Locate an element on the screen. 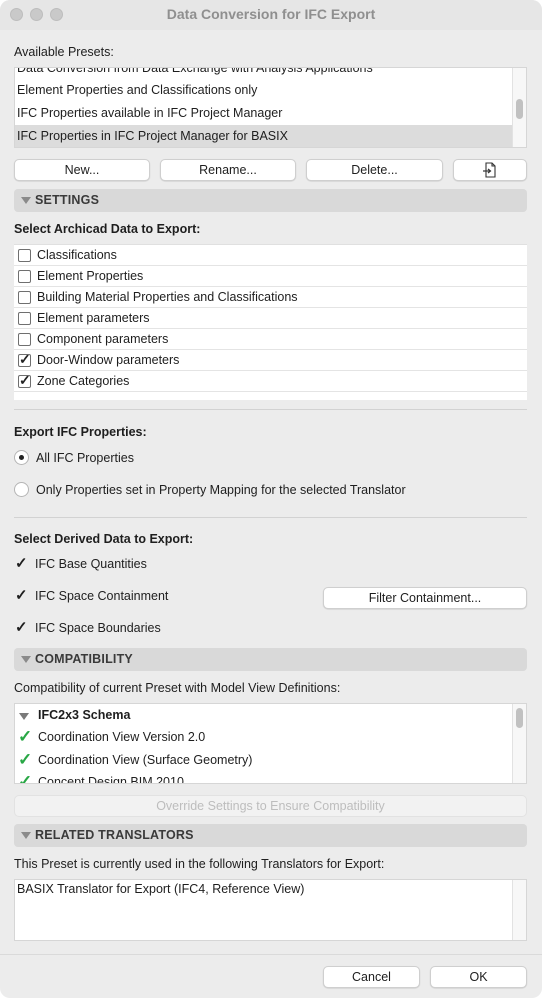 This screenshot has width=542, height=998. checkbox-label: Element Properties is located at coordinates (90, 276).